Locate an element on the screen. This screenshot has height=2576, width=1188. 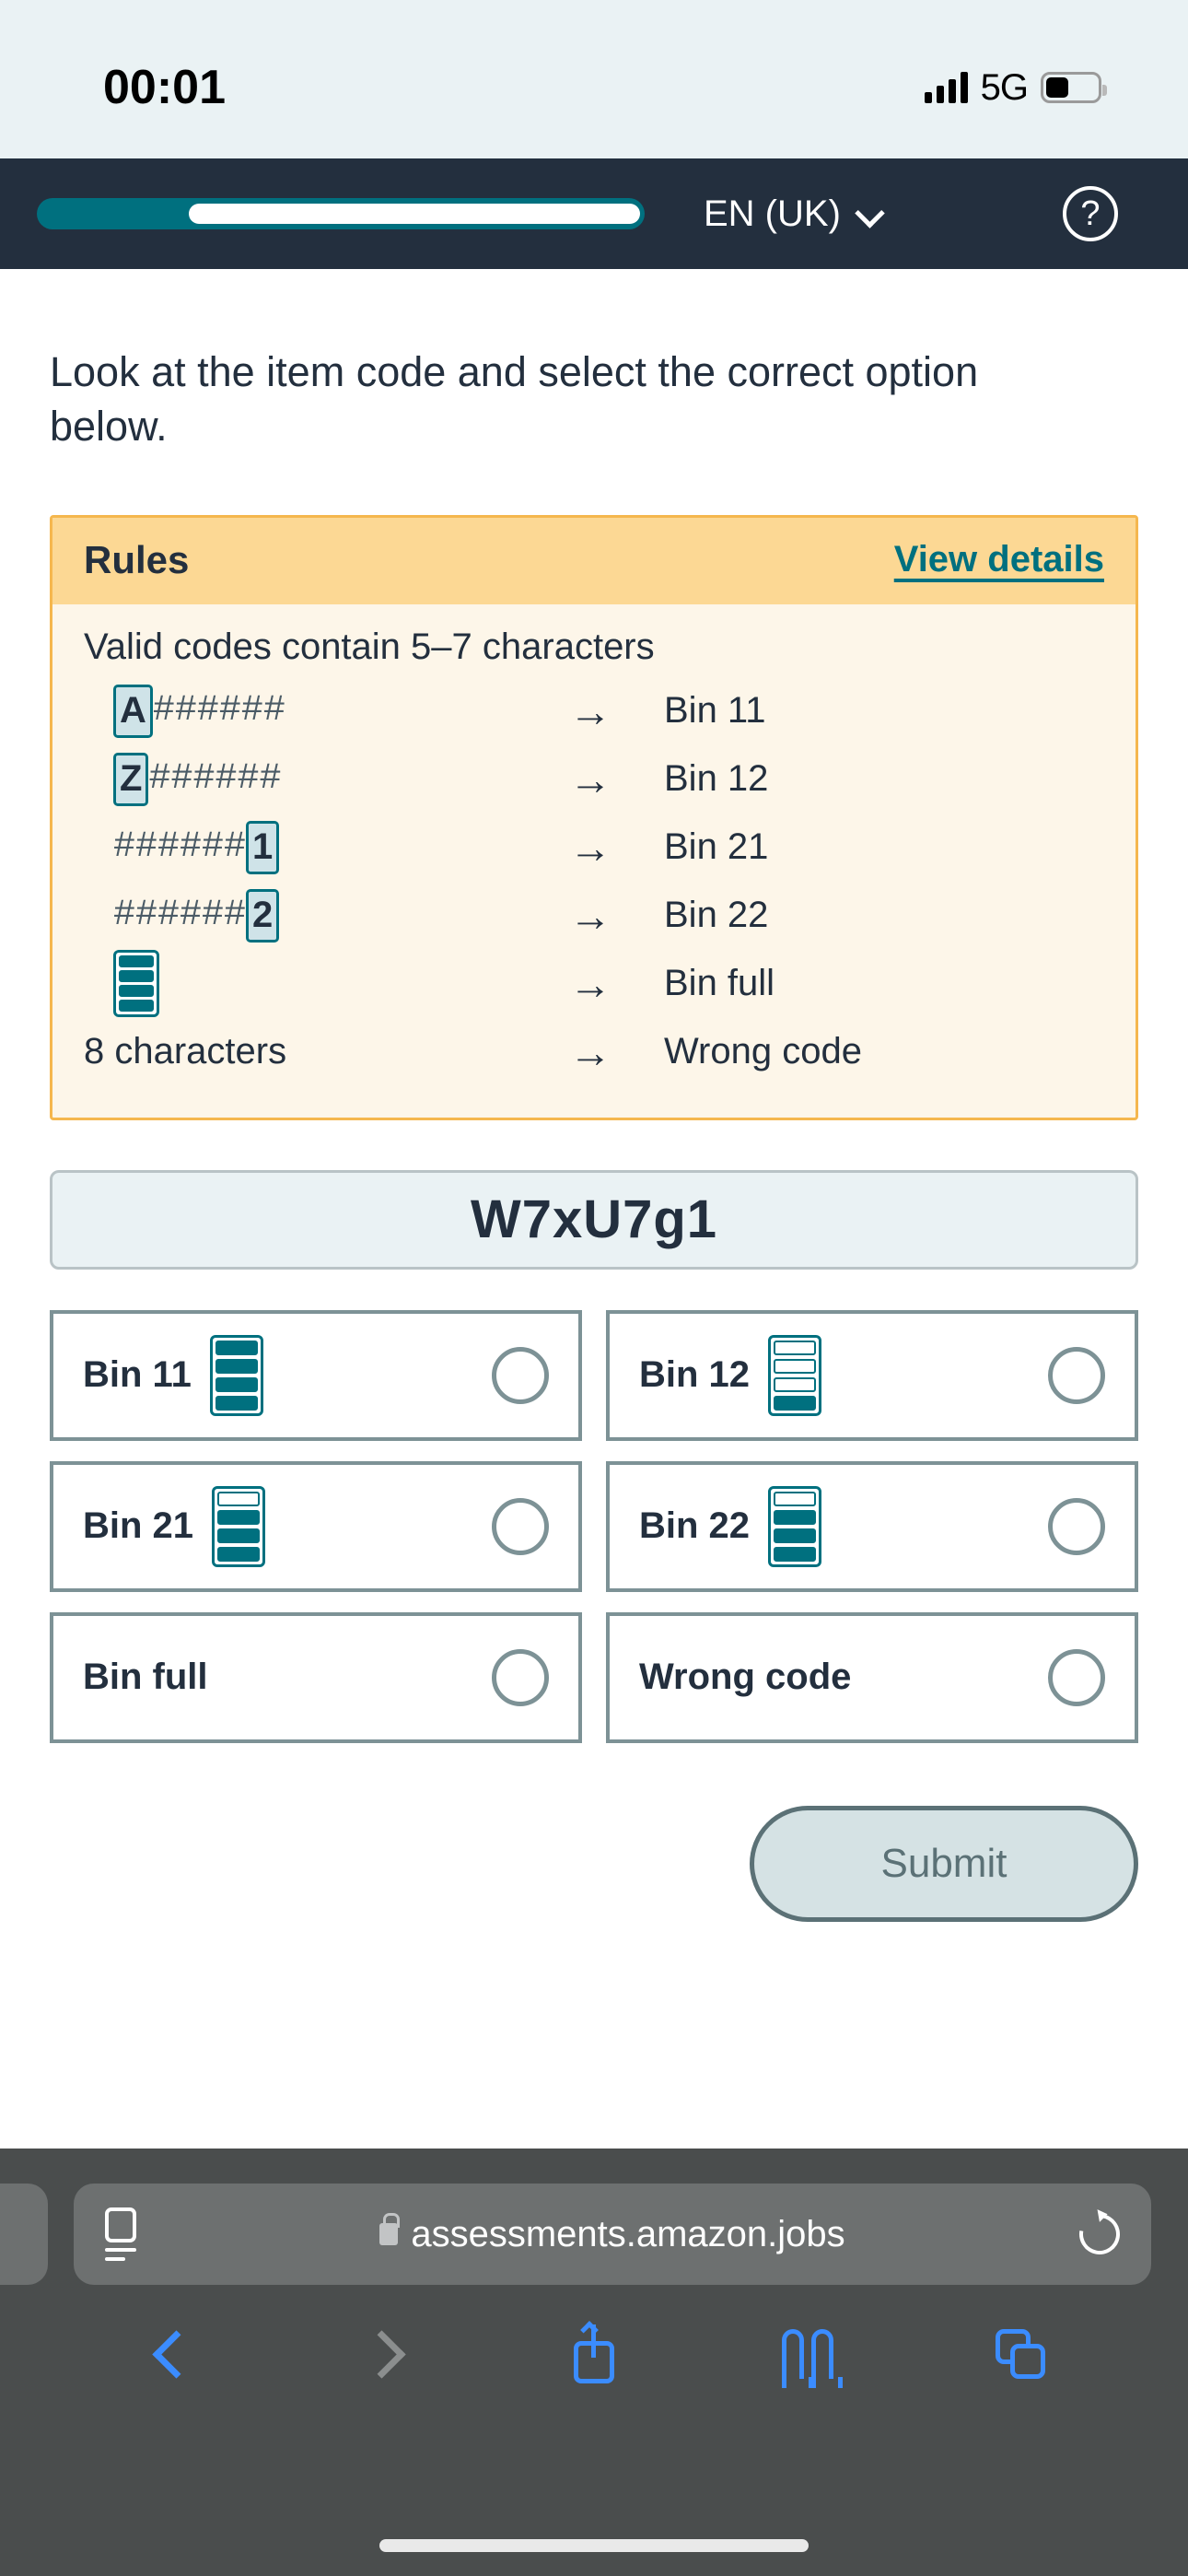
rules-card-header: Rules View details is located at coordinates (594, 560).